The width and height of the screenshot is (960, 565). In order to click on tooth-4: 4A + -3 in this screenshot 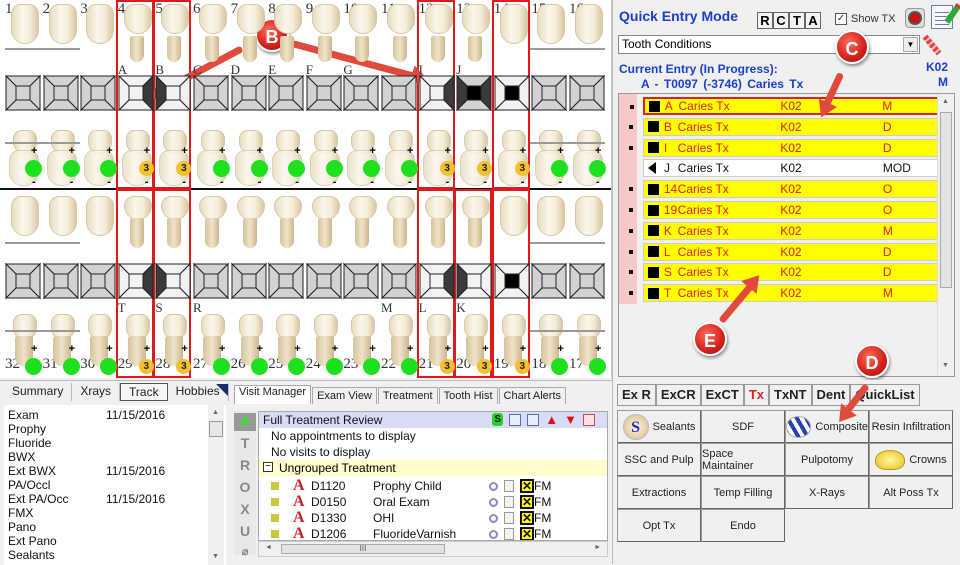, I will do `click(136, 94)`.